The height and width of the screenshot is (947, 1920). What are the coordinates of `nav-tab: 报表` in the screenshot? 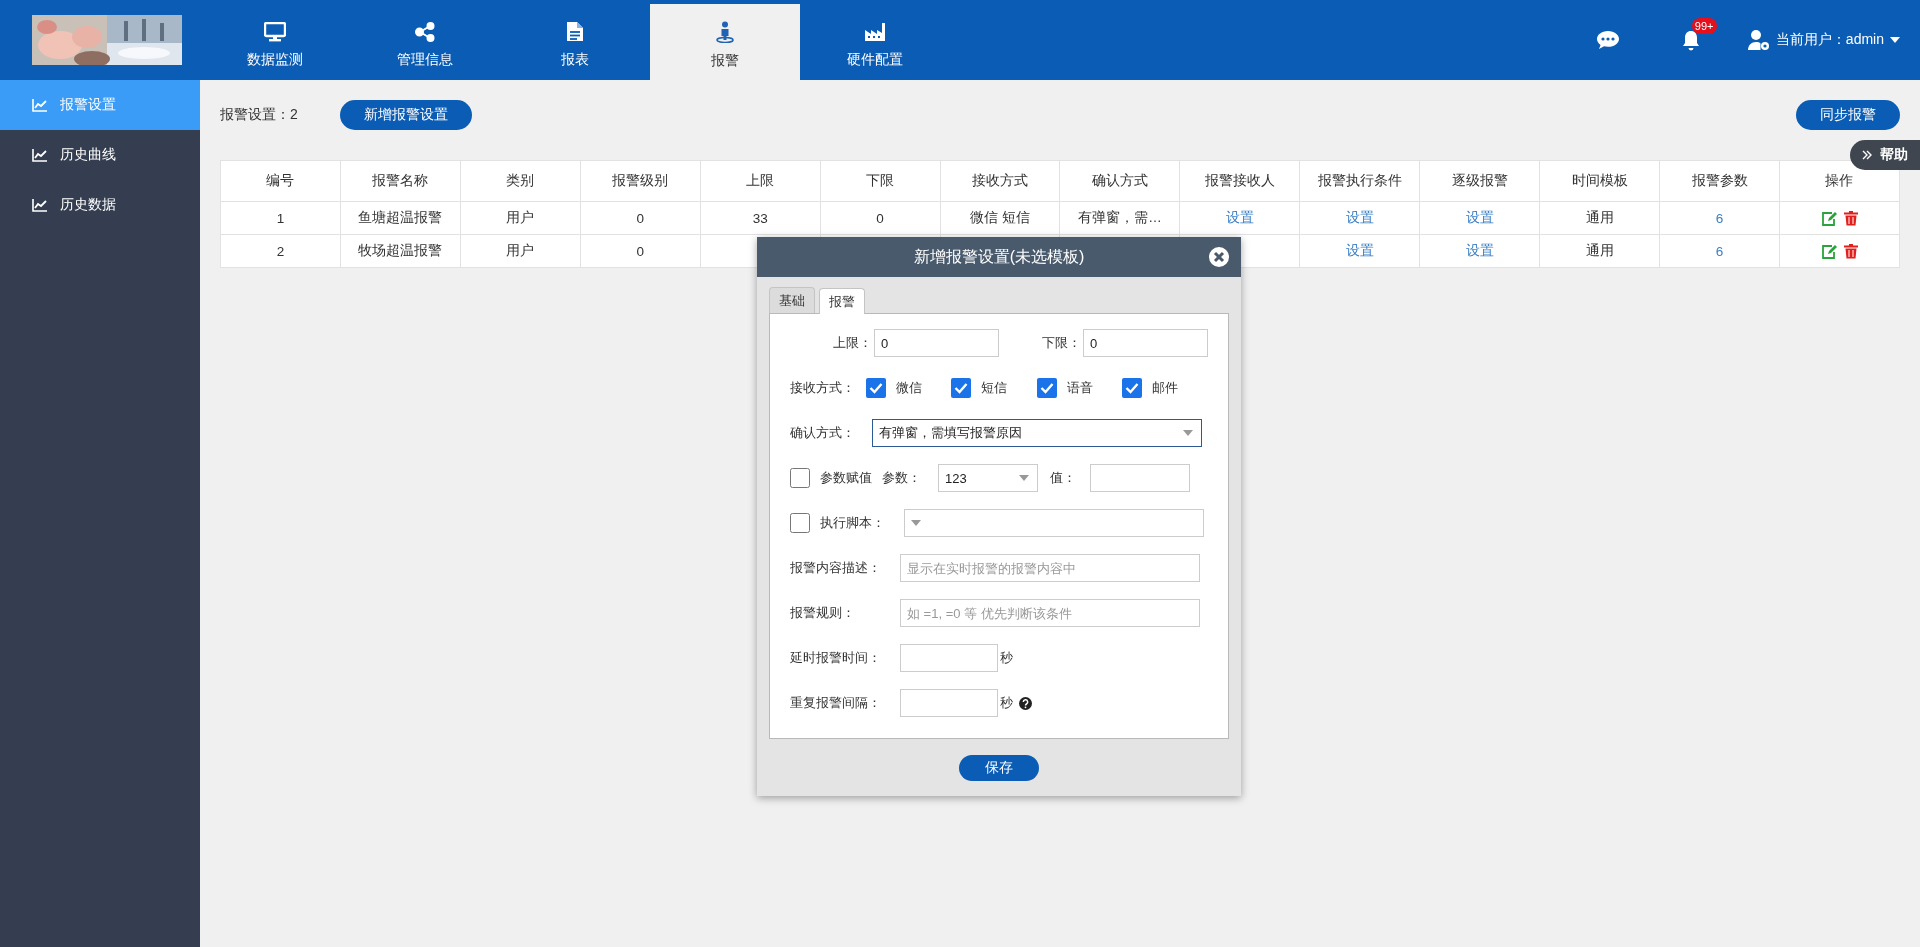 It's located at (575, 42).